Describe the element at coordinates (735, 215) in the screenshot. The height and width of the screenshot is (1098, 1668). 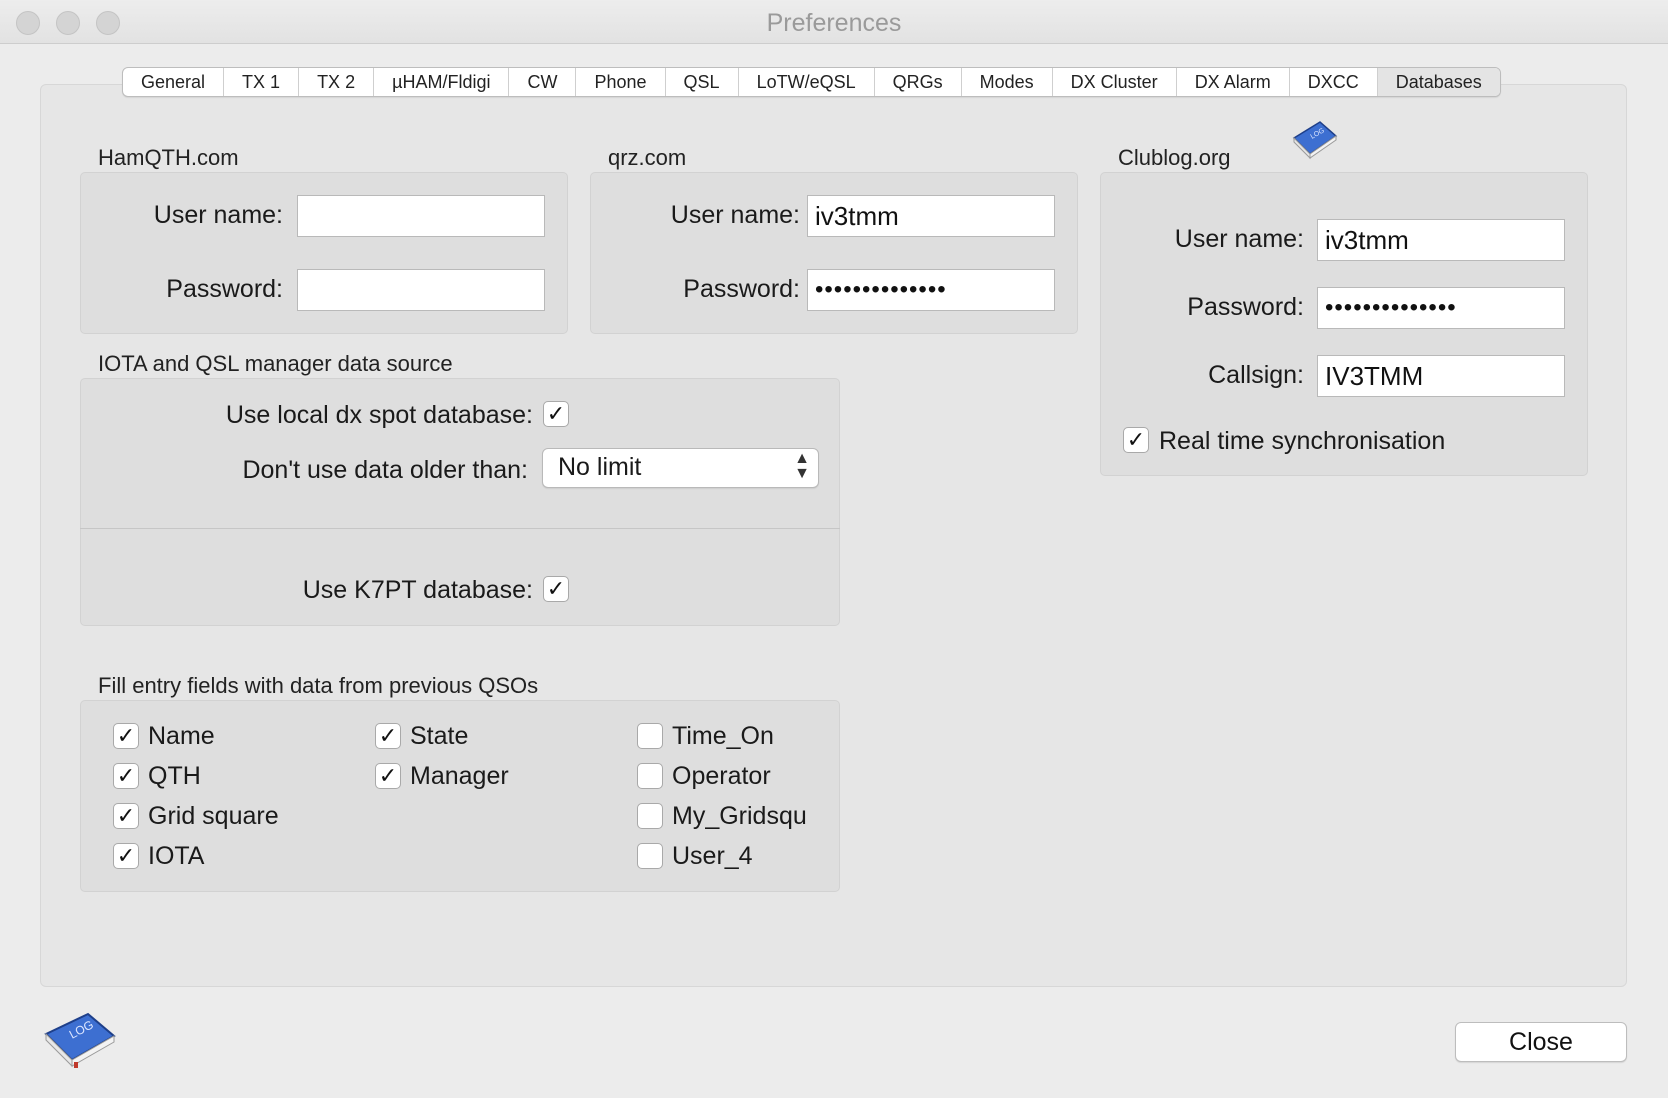
I see `qrz-username-label: User name:` at that location.